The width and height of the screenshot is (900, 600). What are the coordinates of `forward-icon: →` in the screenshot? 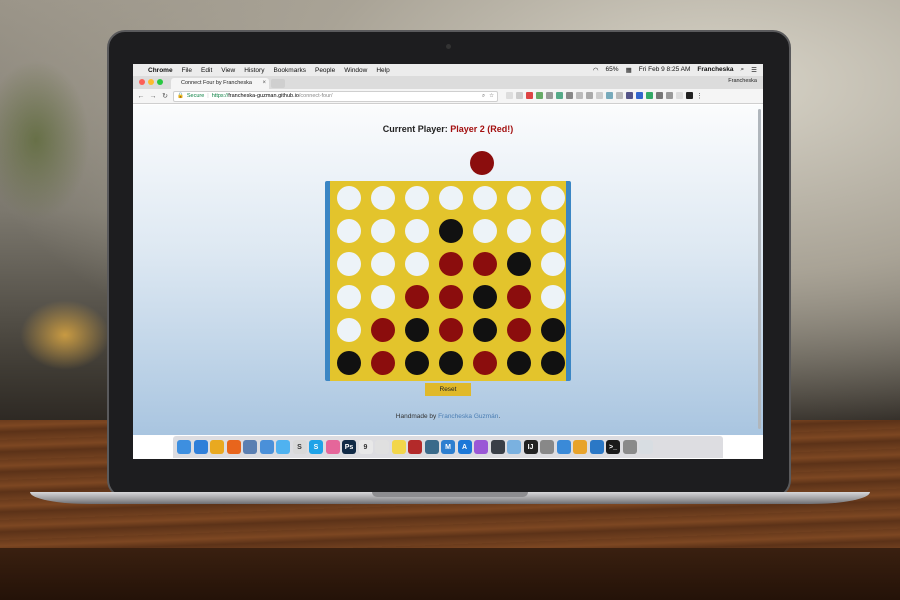 It's located at (153, 96).